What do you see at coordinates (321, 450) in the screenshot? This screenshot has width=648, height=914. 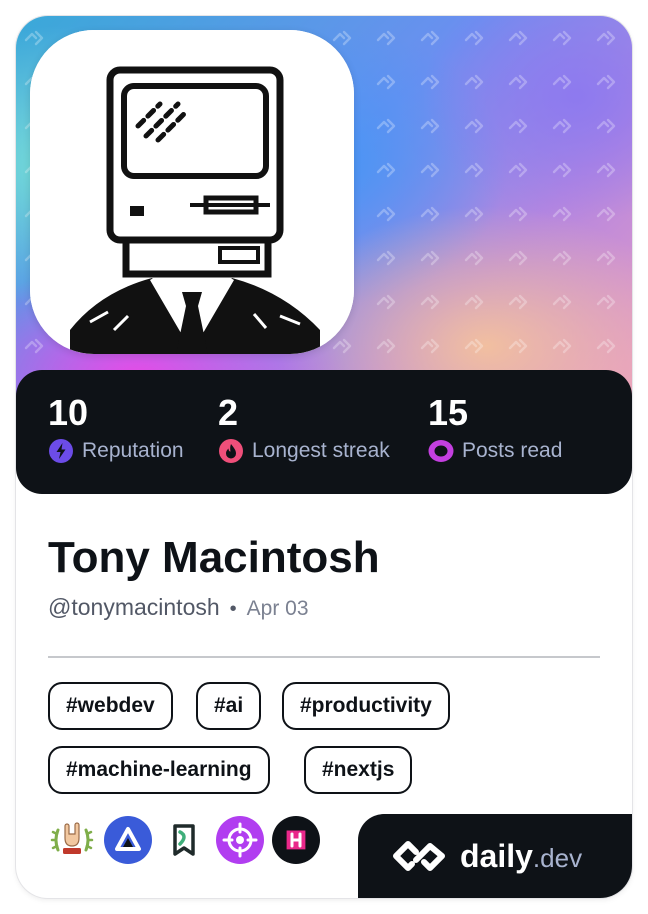 I see `streak-label: Longest streak` at bounding box center [321, 450].